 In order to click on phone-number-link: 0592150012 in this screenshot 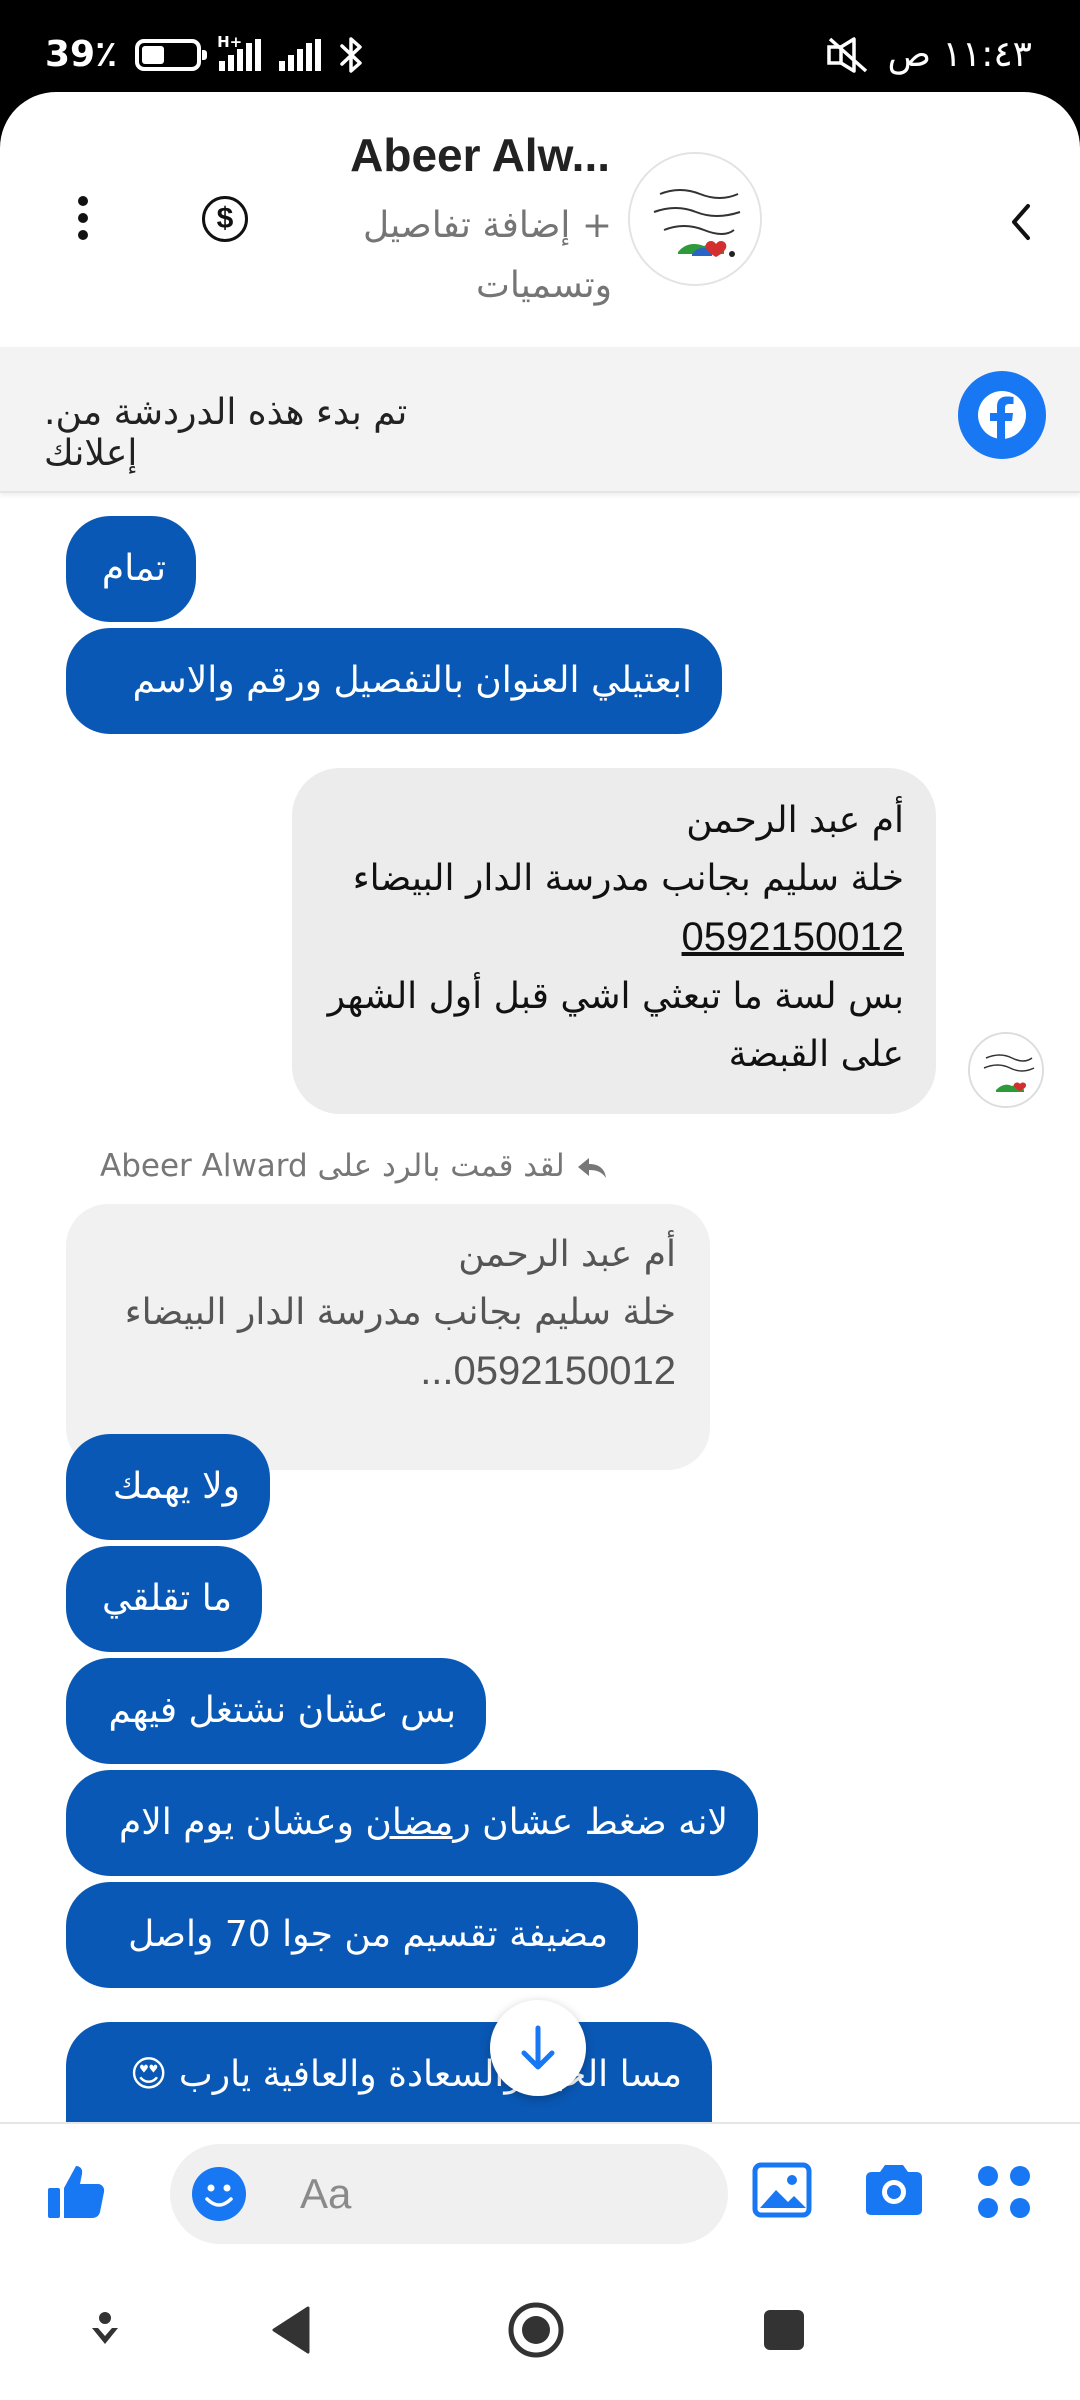, I will do `click(793, 937)`.